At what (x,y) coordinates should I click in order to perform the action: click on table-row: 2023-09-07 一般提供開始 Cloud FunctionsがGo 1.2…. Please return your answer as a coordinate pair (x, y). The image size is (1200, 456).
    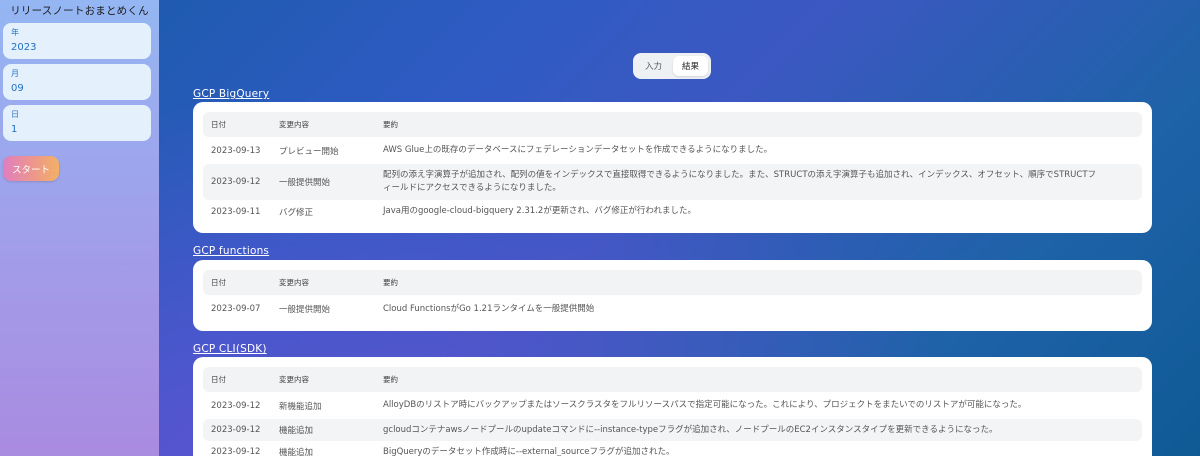
    Looking at the image, I should click on (672, 309).